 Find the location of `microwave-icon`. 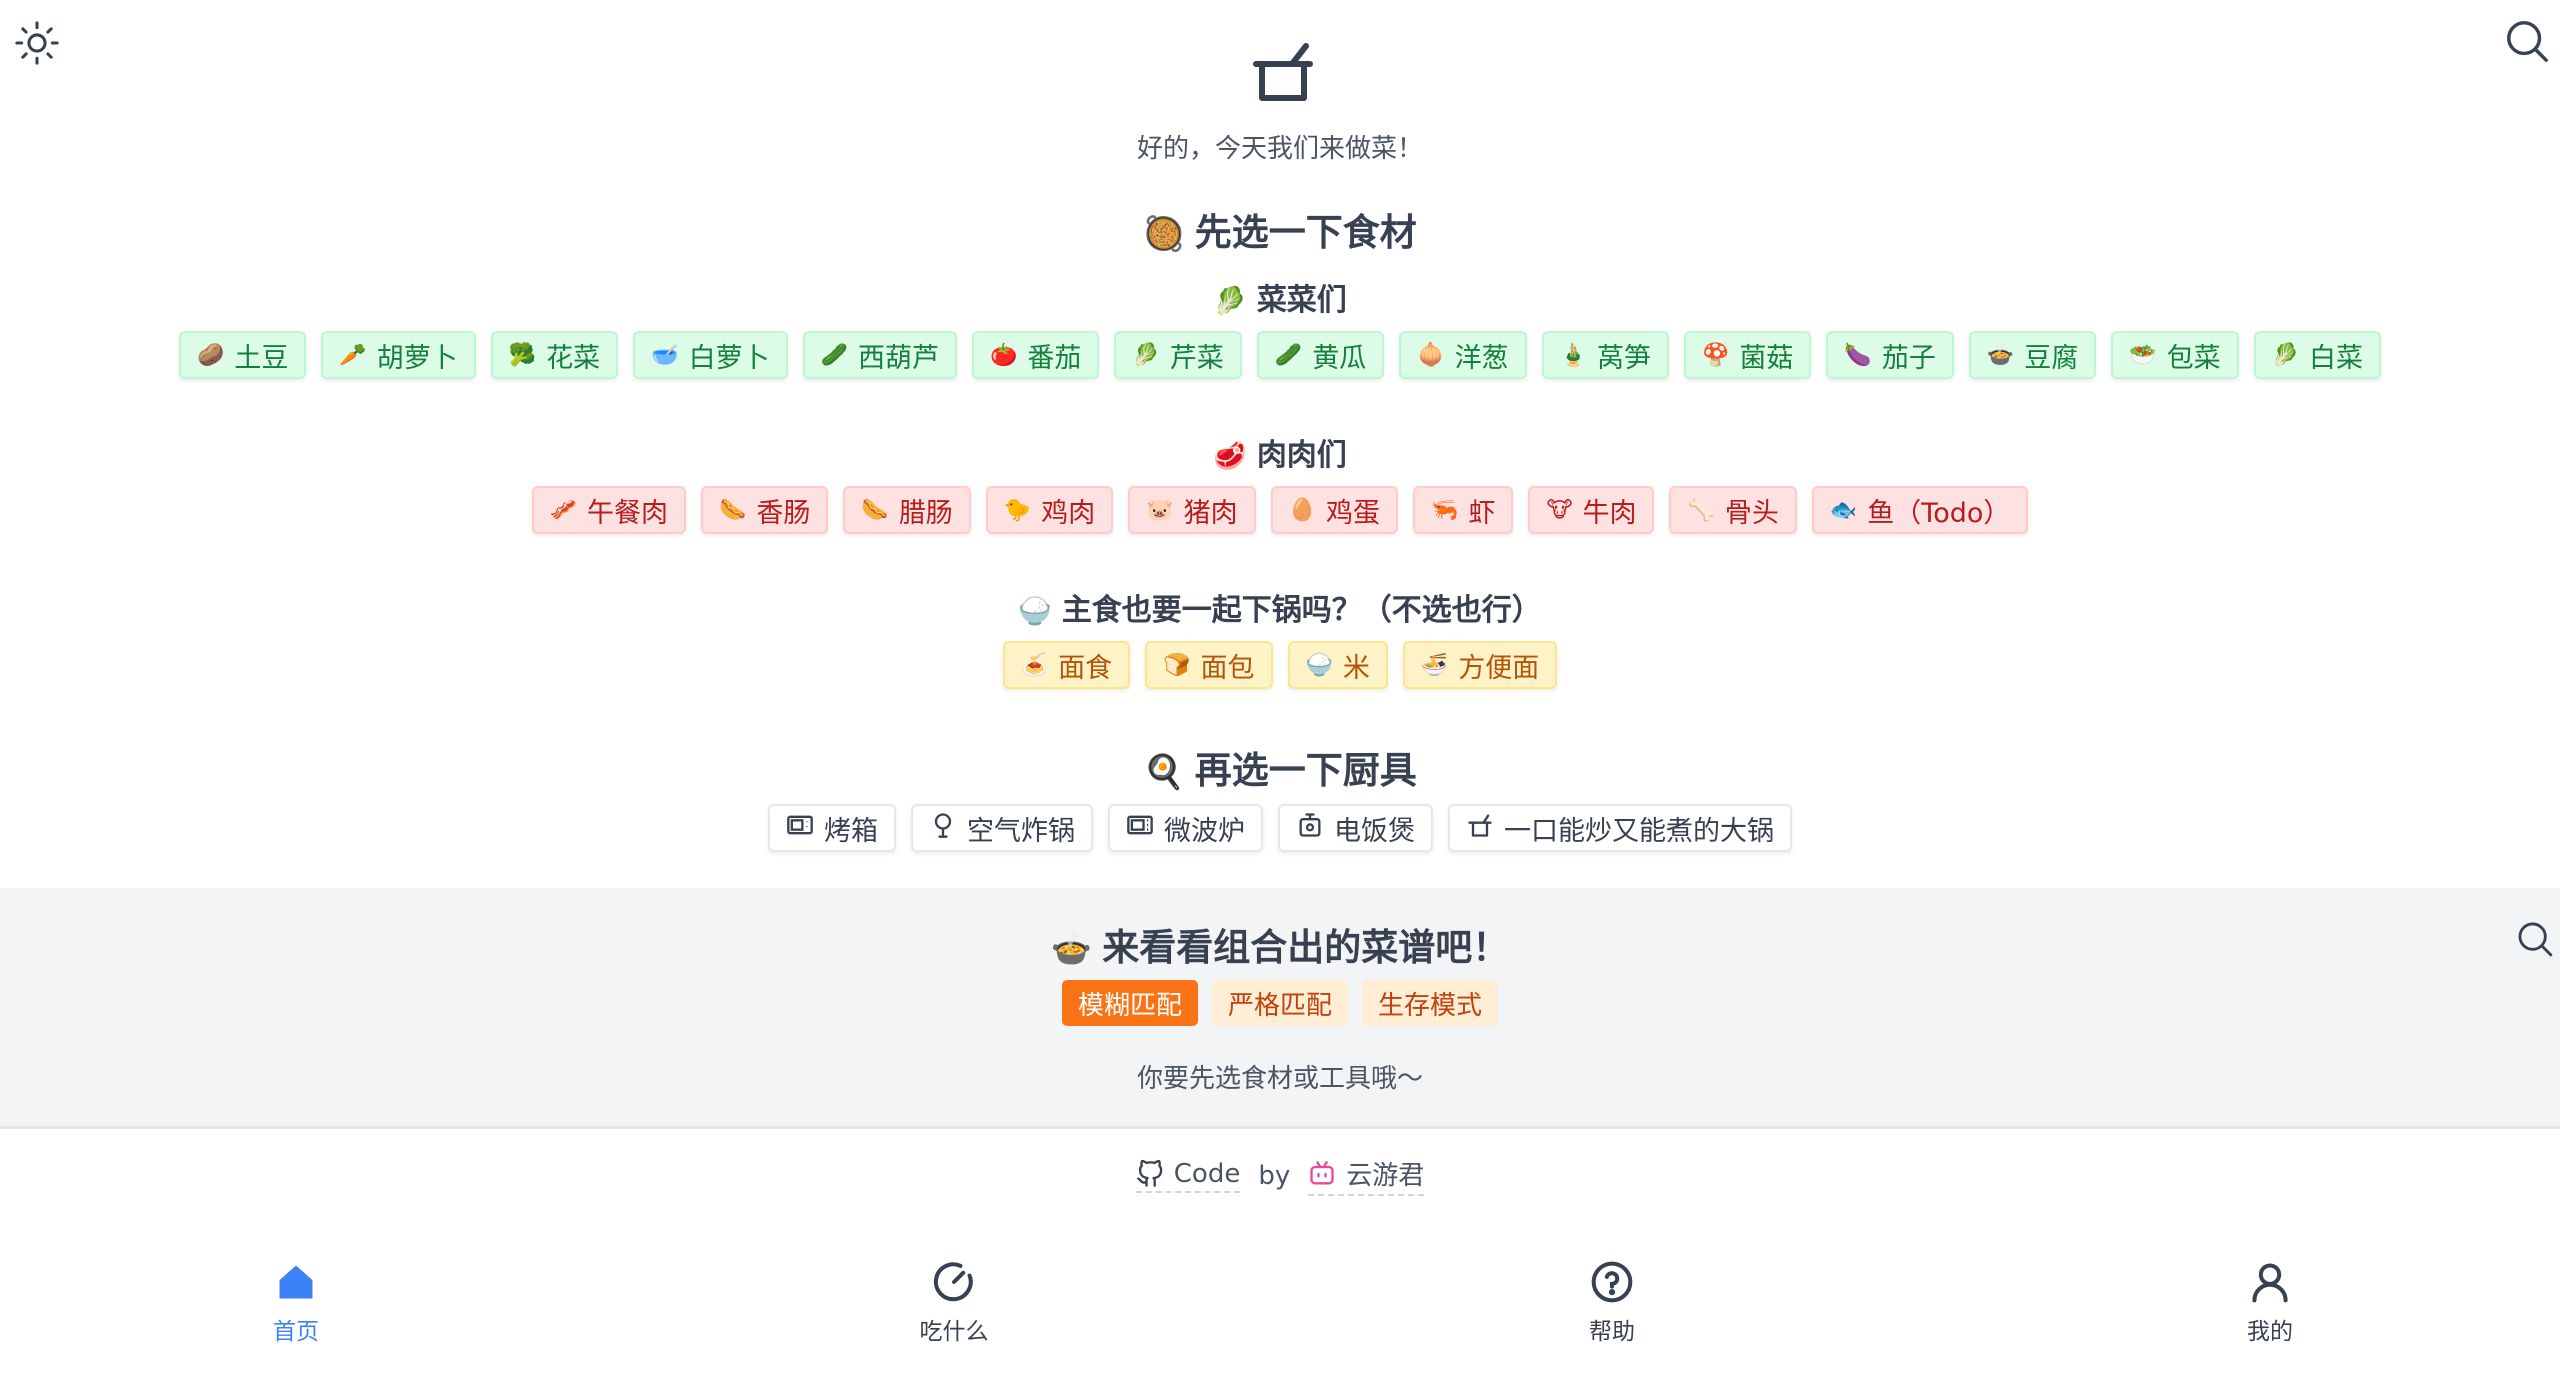

microwave-icon is located at coordinates (1140, 828).